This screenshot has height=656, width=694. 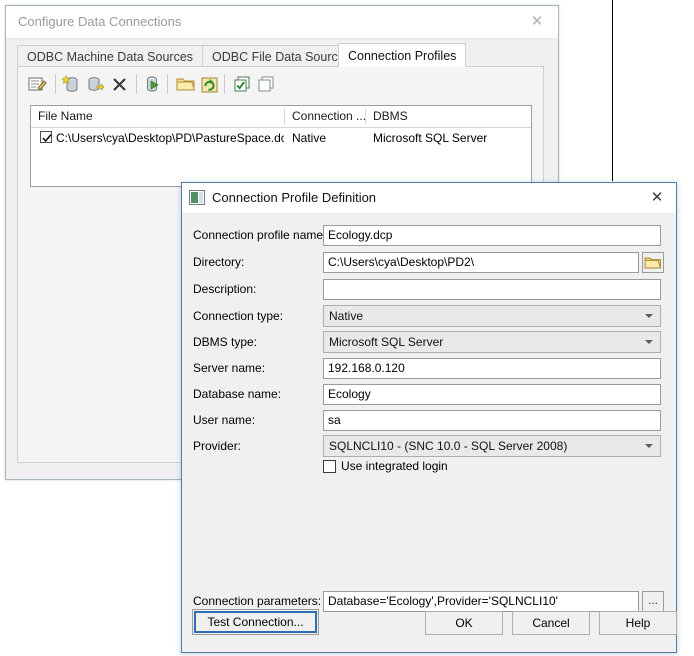 What do you see at coordinates (481, 262) in the screenshot?
I see `directory-input: C:\Users\cya\Desktop\PD2\` at bounding box center [481, 262].